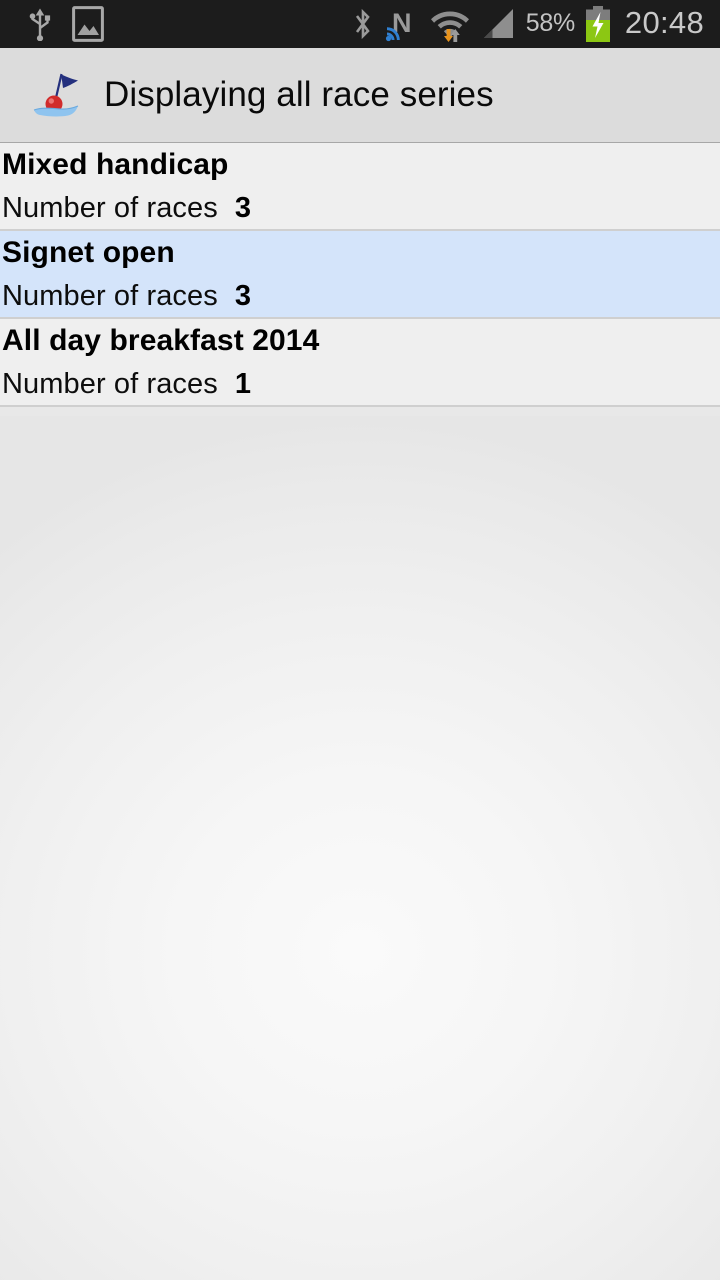 The width and height of the screenshot is (720, 1280). Describe the element at coordinates (88, 252) in the screenshot. I see `series-title: Signet open` at that location.